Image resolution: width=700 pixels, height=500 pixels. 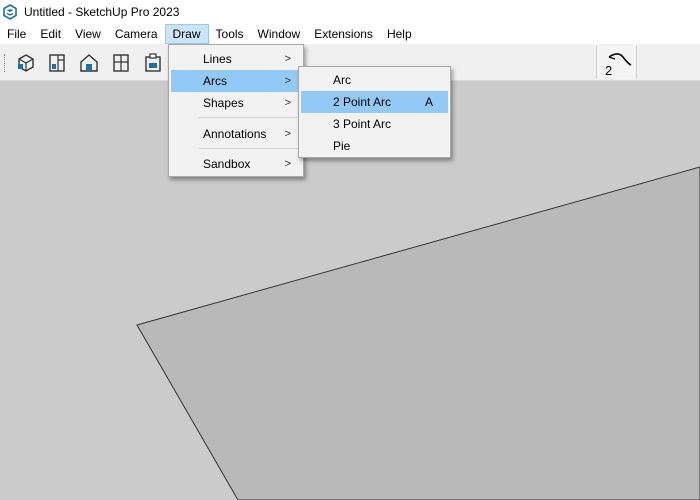 I want to click on arcs-menu-pie: Pie, so click(x=374, y=146).